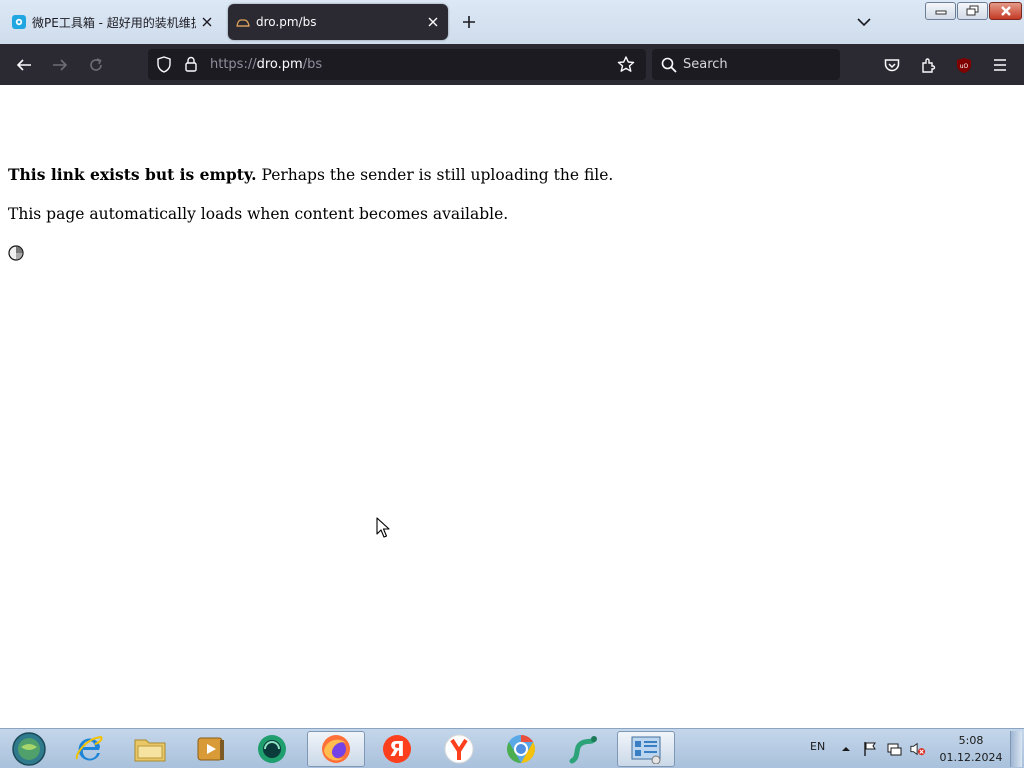 The height and width of the screenshot is (768, 1024). Describe the element at coordinates (164, 64) in the screenshot. I see `shield-icon` at that location.